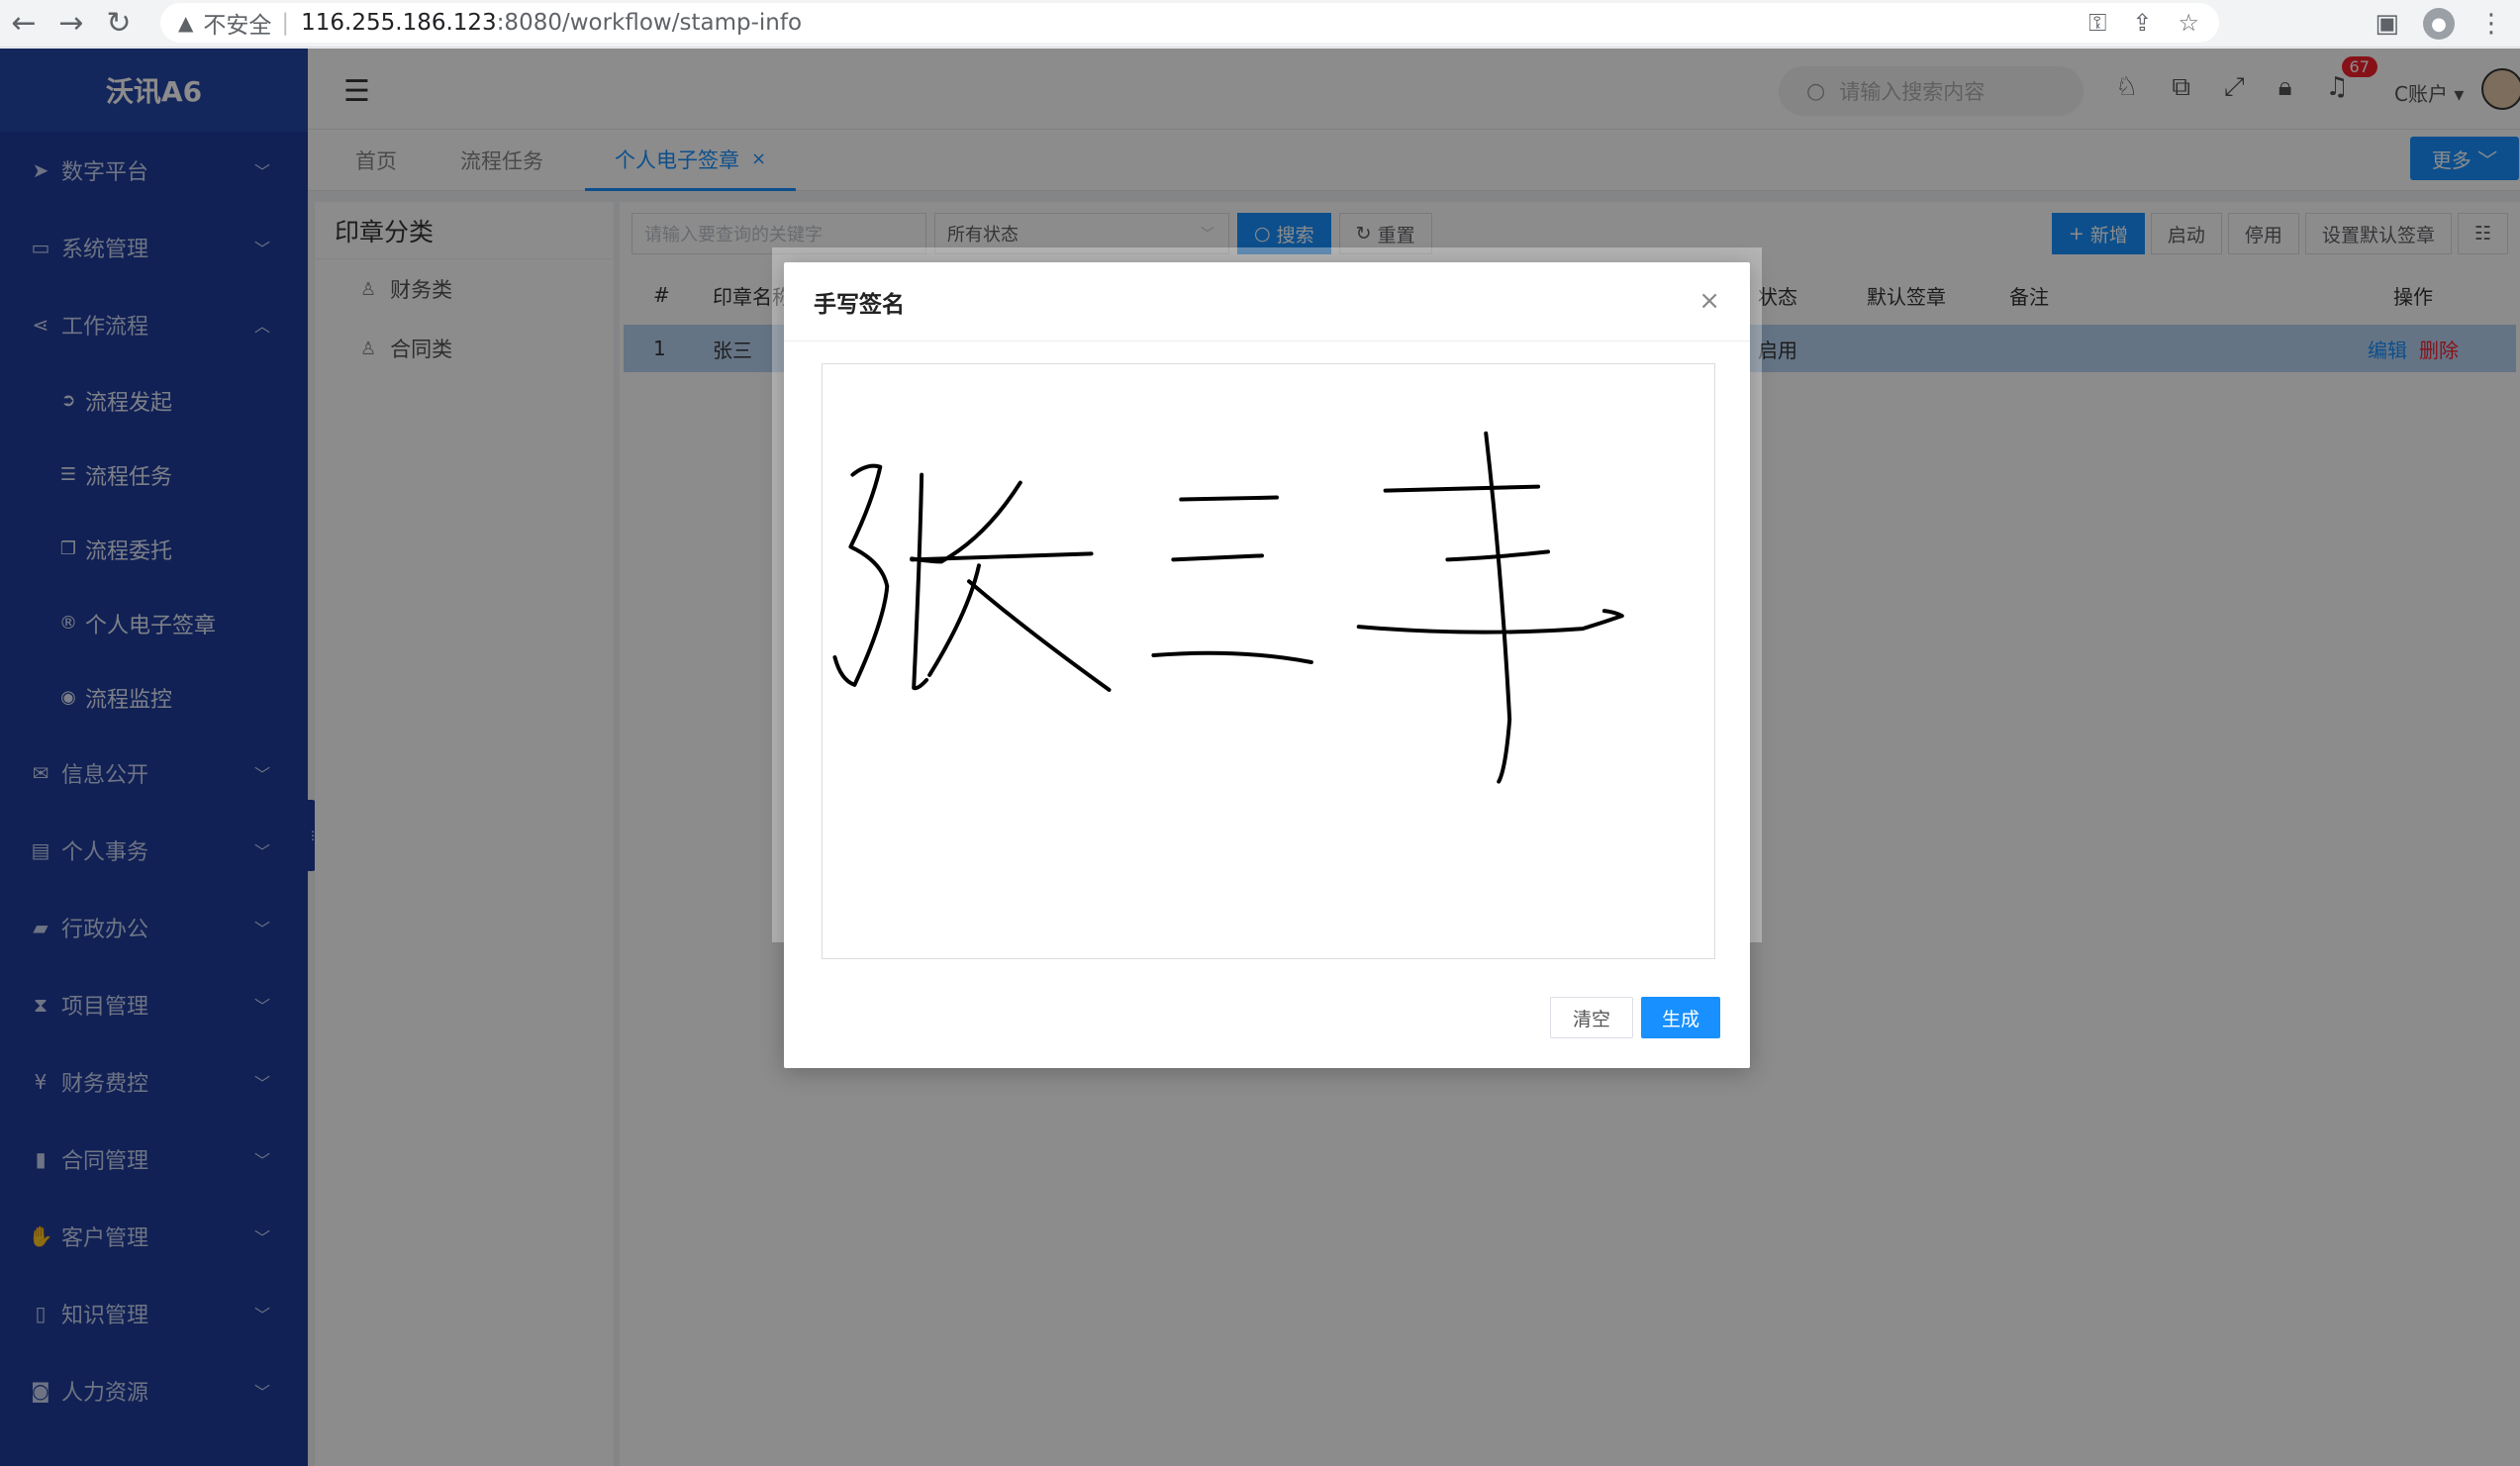 Image resolution: width=2520 pixels, height=1466 pixels. I want to click on share-icon: ⇪, so click(2142, 23).